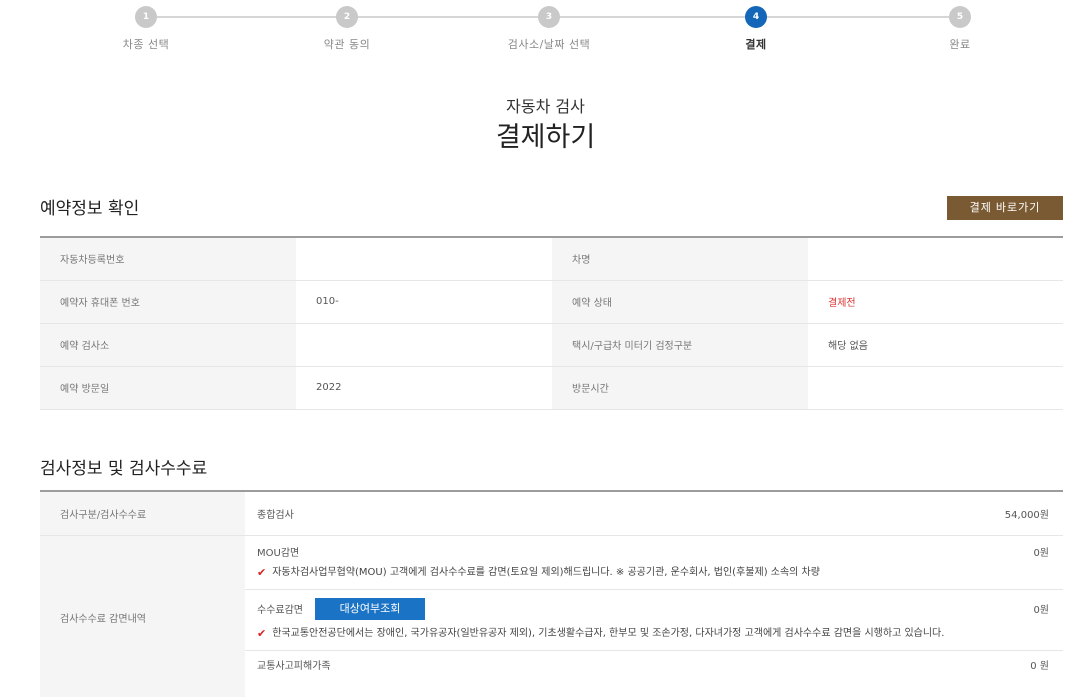  Describe the element at coordinates (1005, 208) in the screenshot. I see `pay-shortcut-button: 결제 바로가기` at that location.